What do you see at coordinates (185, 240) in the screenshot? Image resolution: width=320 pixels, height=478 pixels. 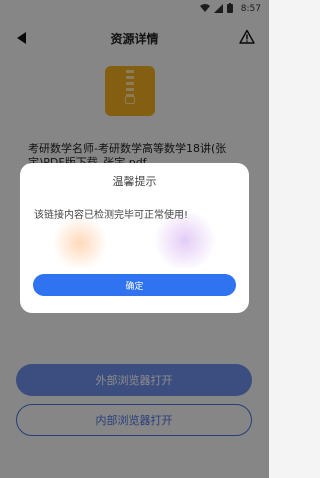 I see `dialog-decoration-purple` at bounding box center [185, 240].